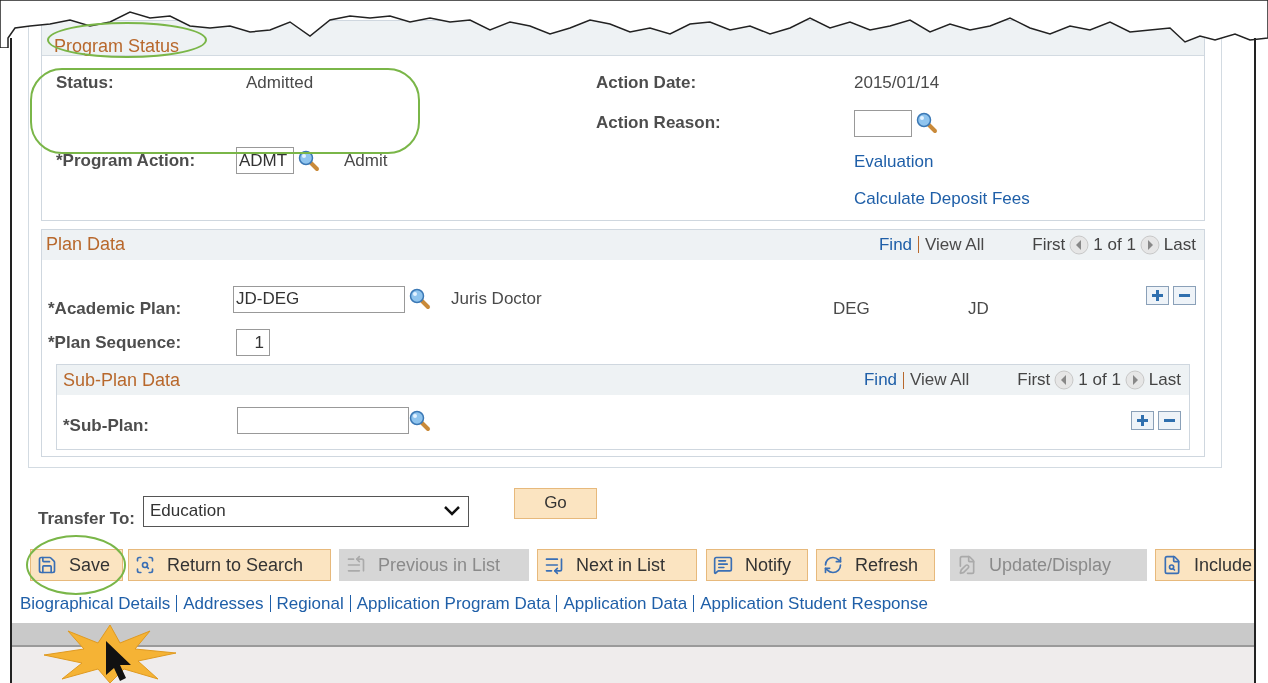  Describe the element at coordinates (723, 565) in the screenshot. I see `notify-icon` at that location.